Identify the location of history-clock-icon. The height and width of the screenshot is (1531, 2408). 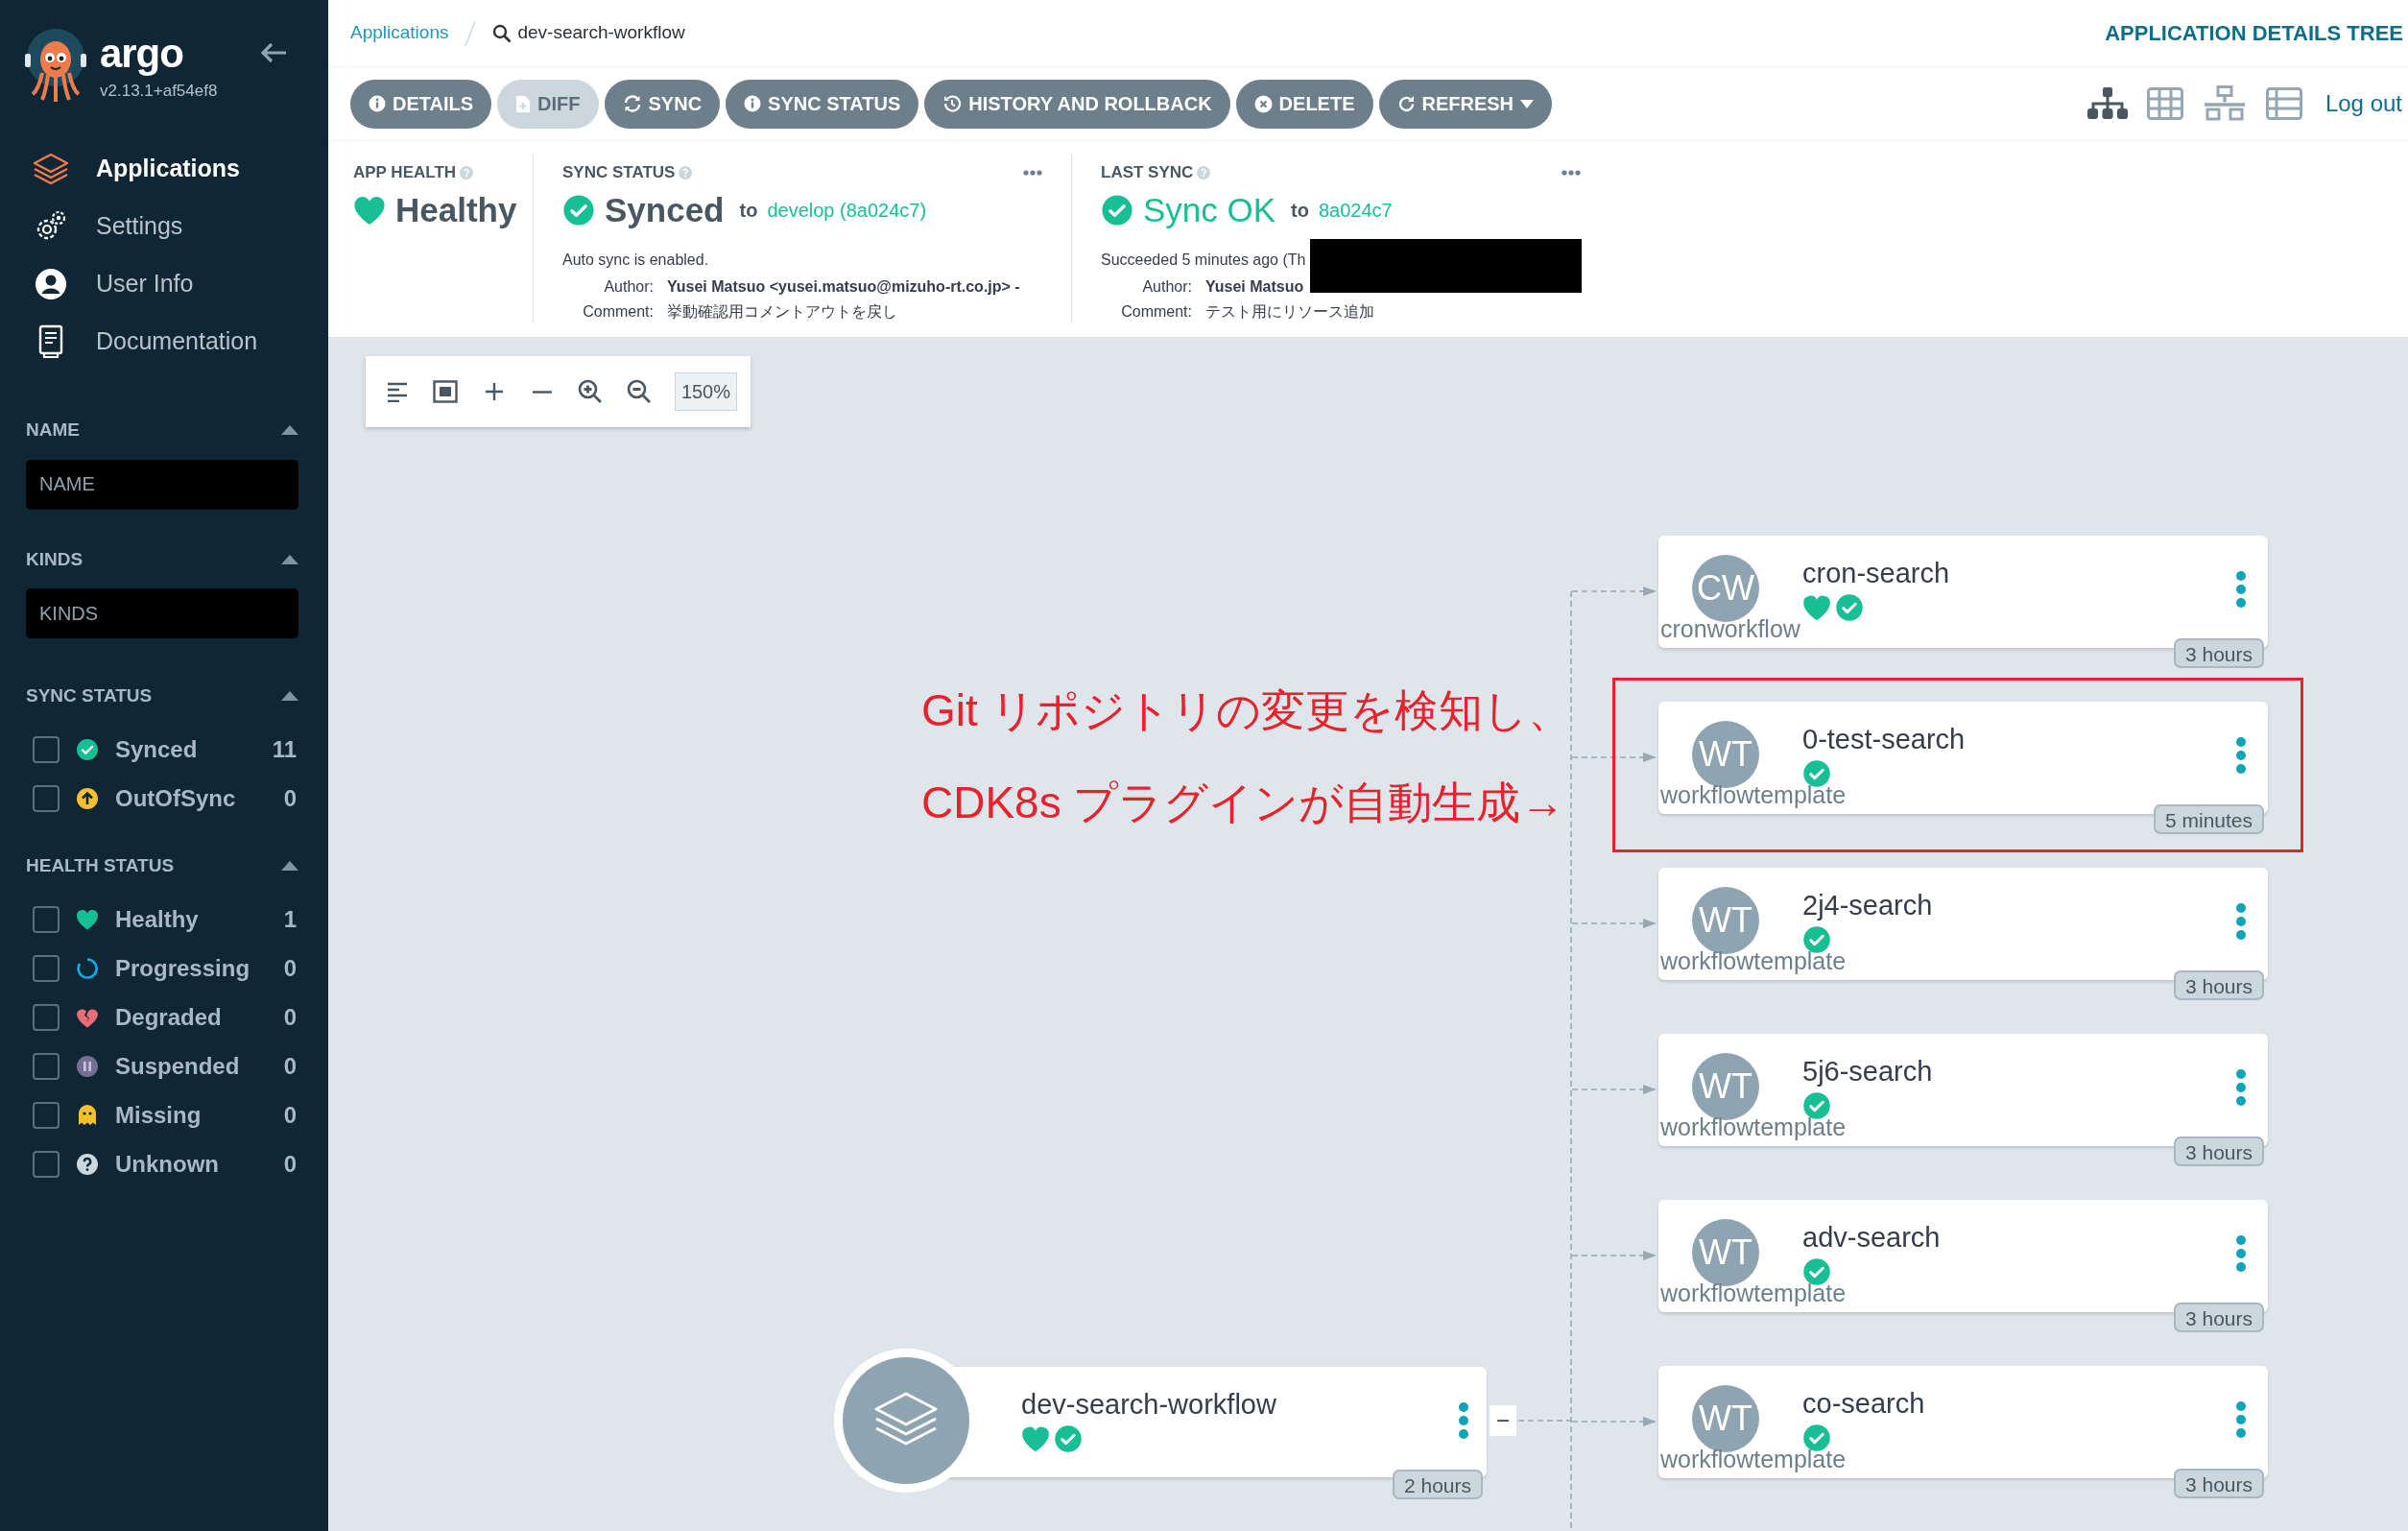
(952, 103).